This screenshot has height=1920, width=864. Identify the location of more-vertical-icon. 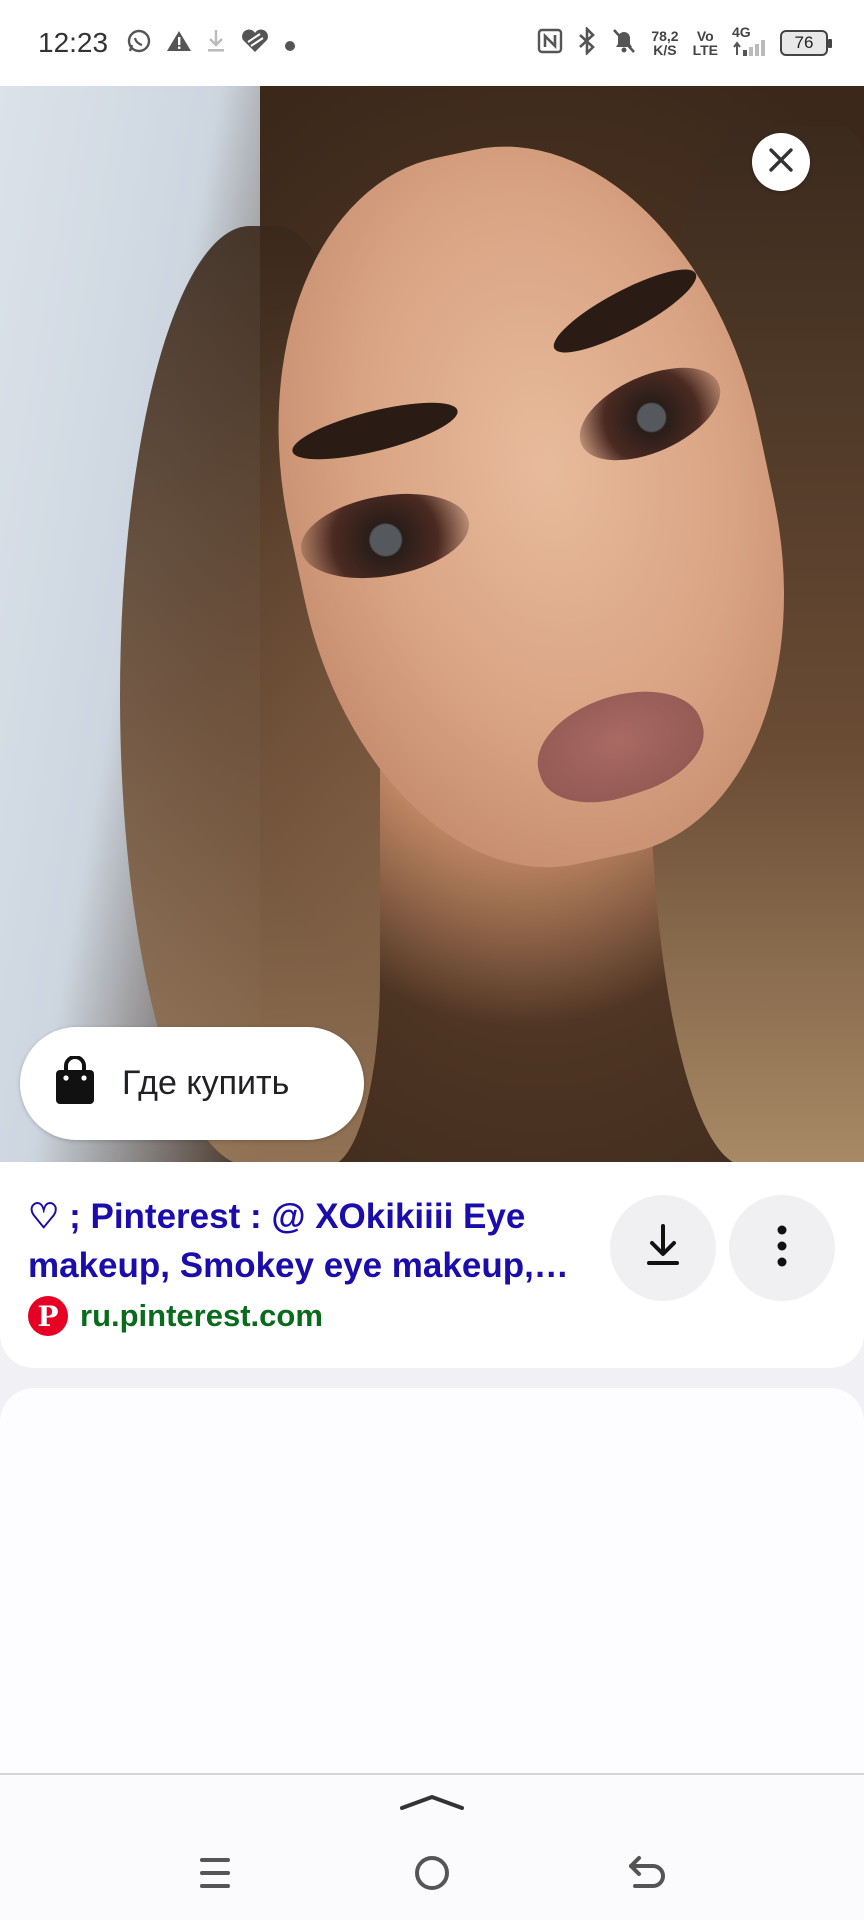
(782, 1248).